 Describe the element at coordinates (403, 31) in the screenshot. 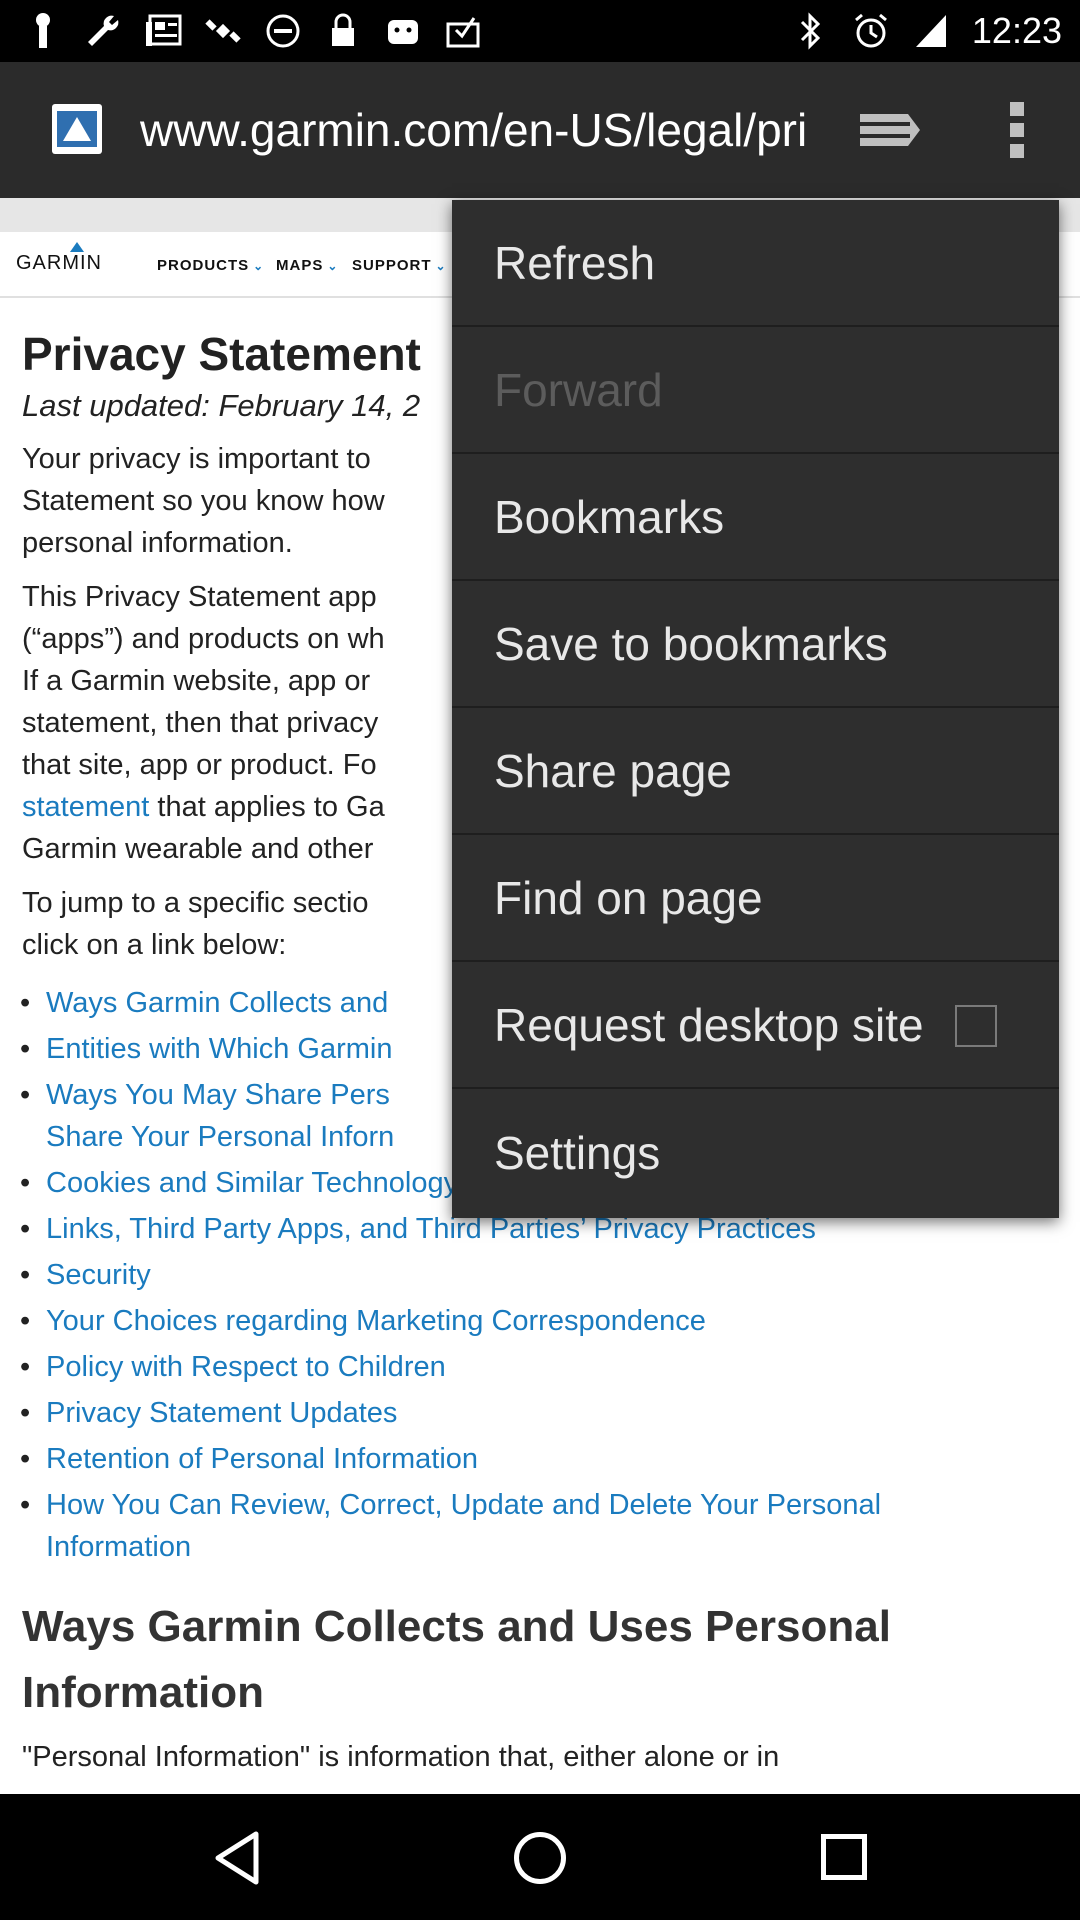

I see `android-icon` at that location.